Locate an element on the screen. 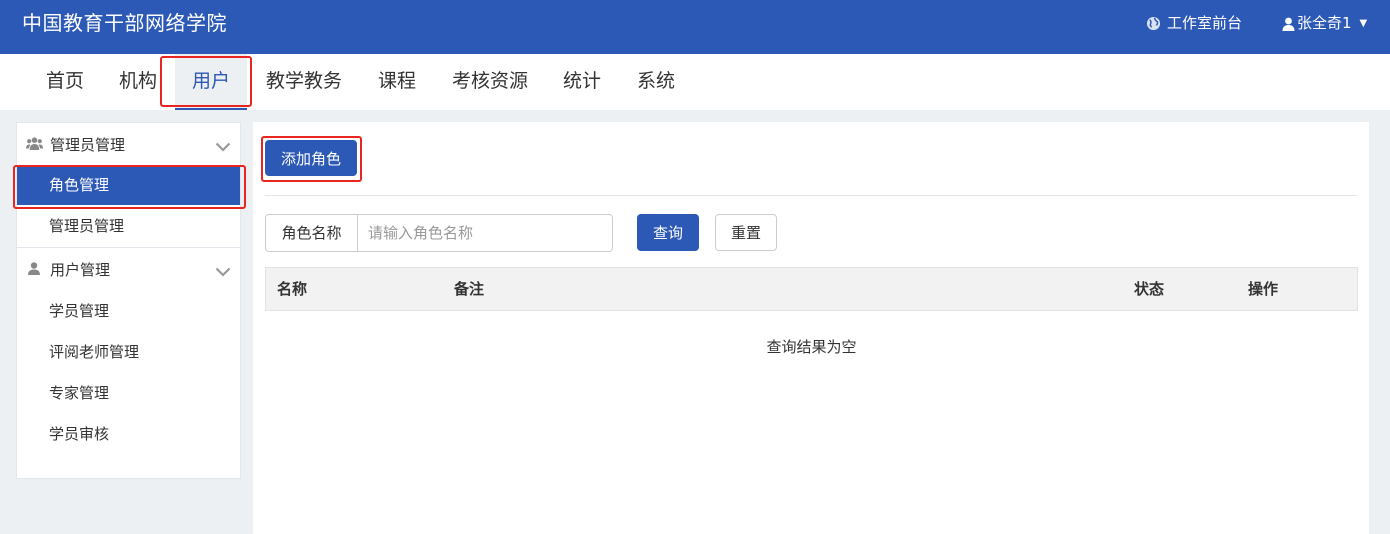 The height and width of the screenshot is (534, 1390). nav-item-home: 首页 is located at coordinates (65, 82).